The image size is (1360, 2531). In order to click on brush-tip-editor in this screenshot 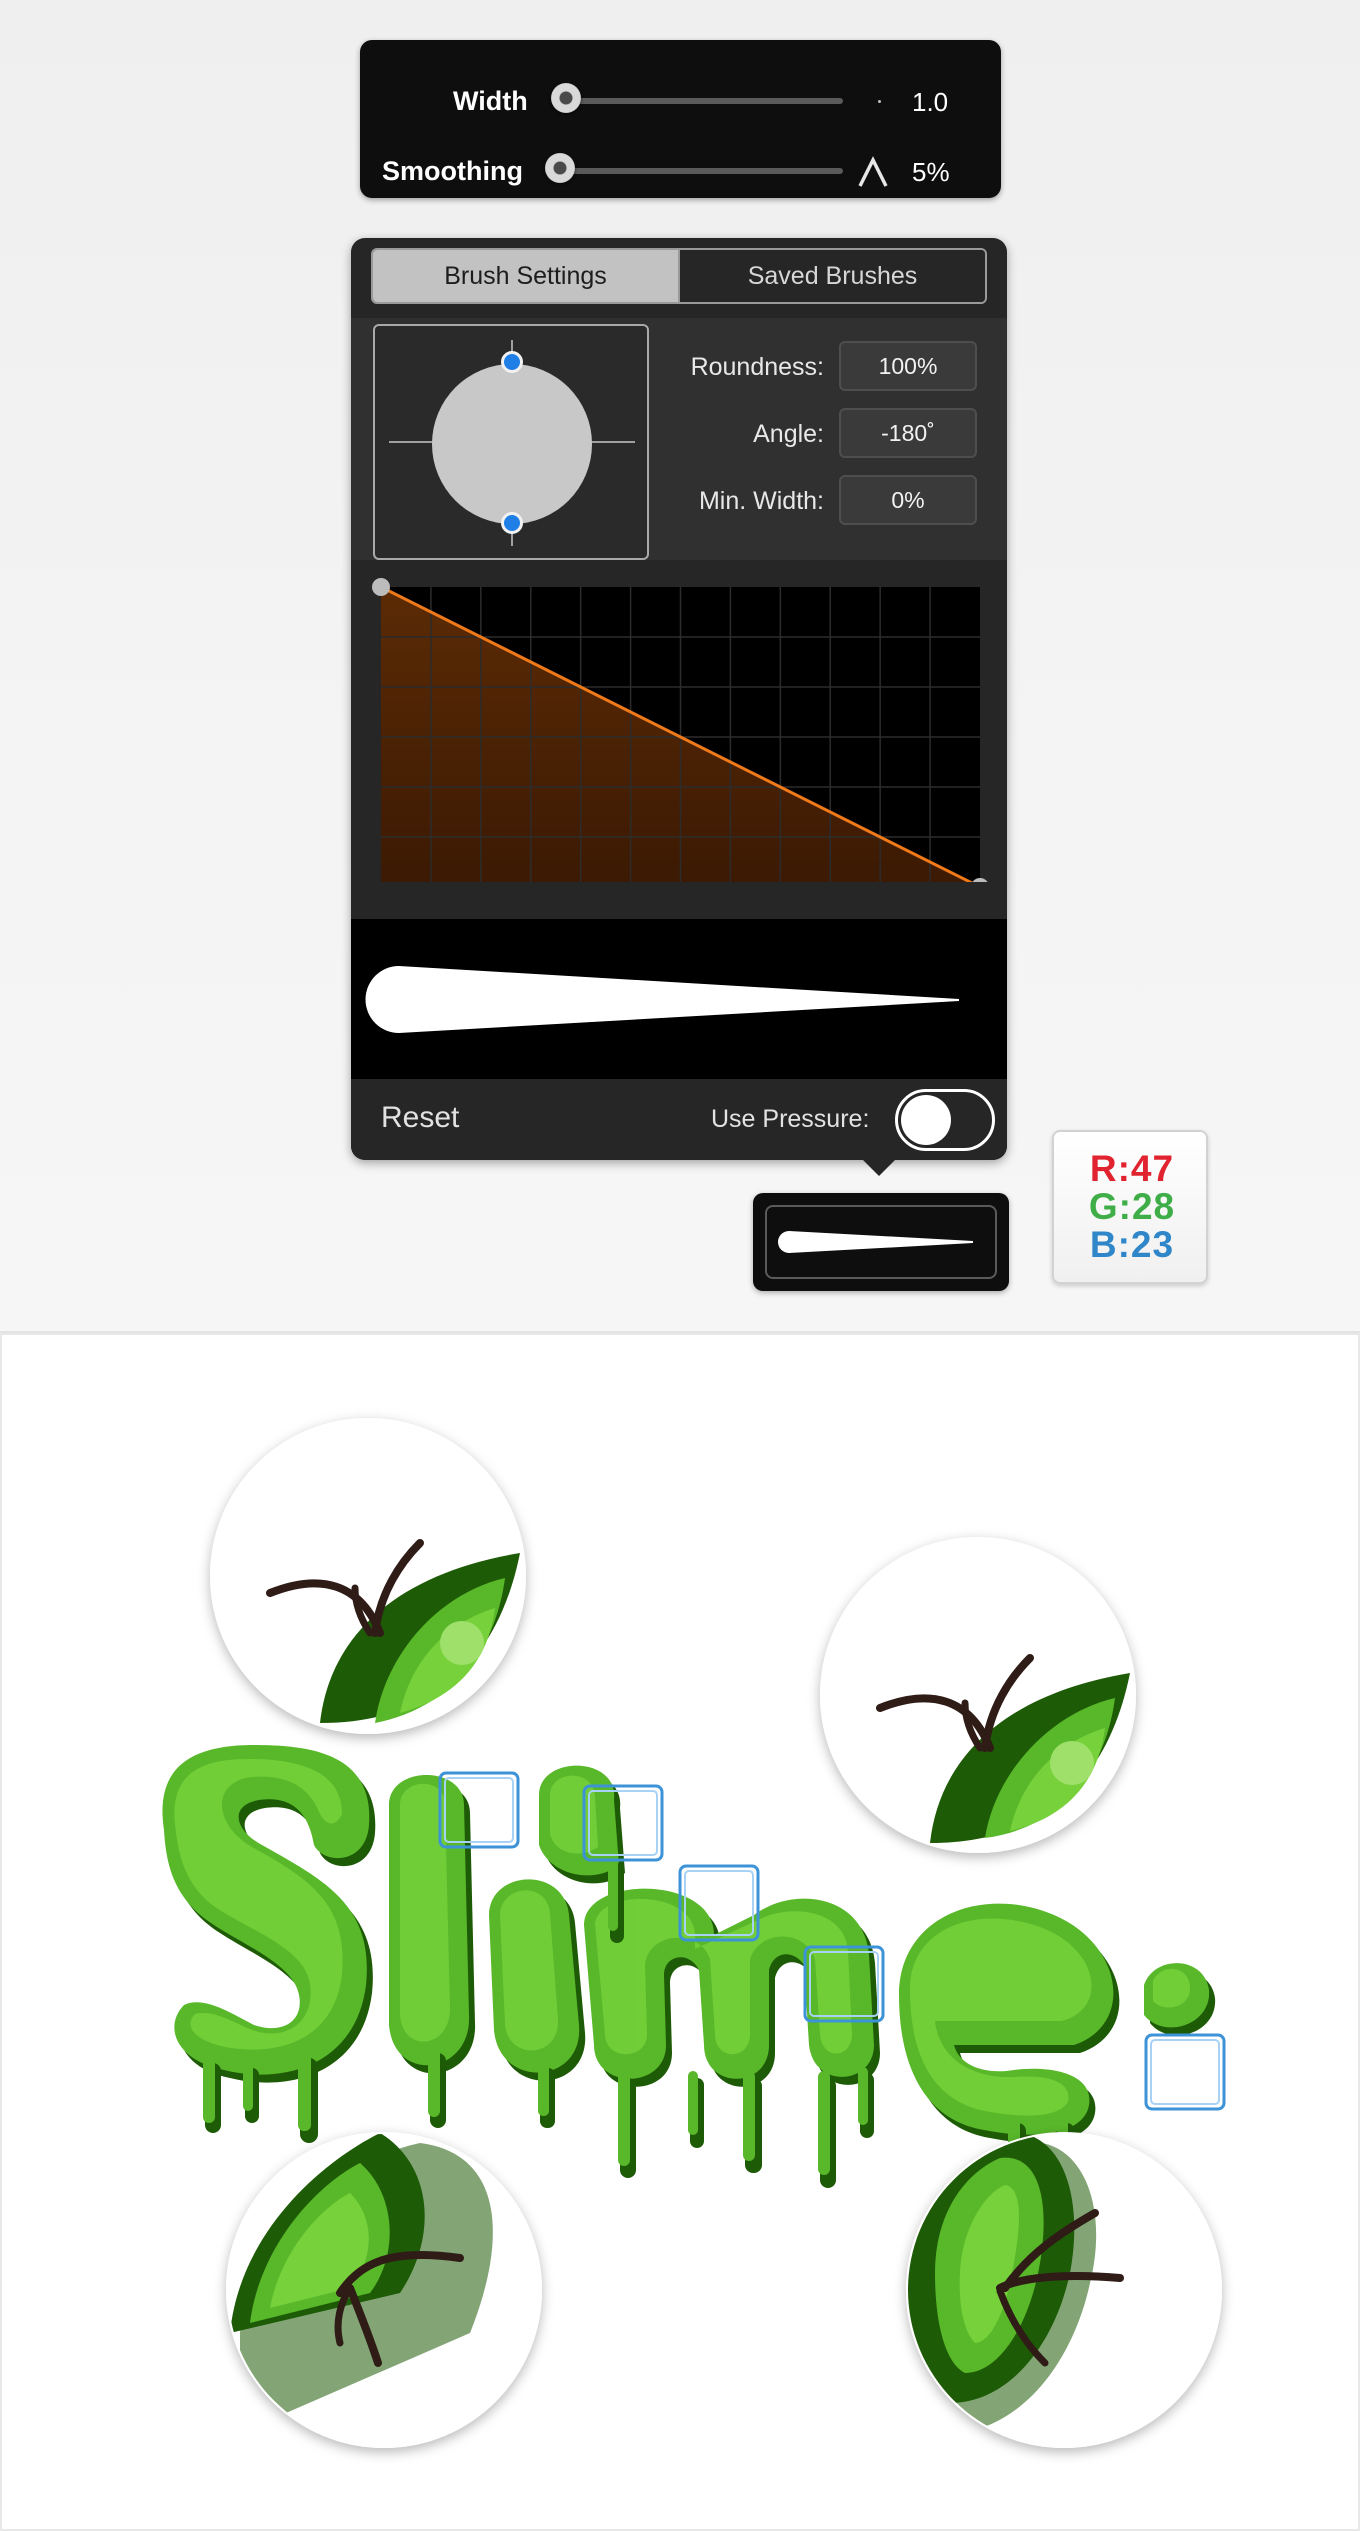, I will do `click(511, 442)`.